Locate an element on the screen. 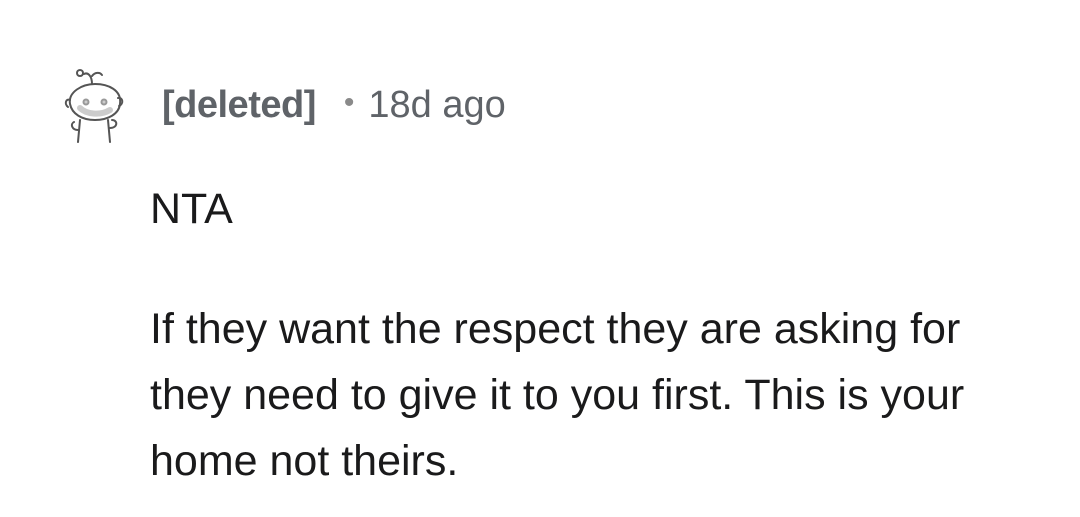 This screenshot has height=517, width=1080. comment-meta: [deleted] • 18d ago is located at coordinates (334, 105).